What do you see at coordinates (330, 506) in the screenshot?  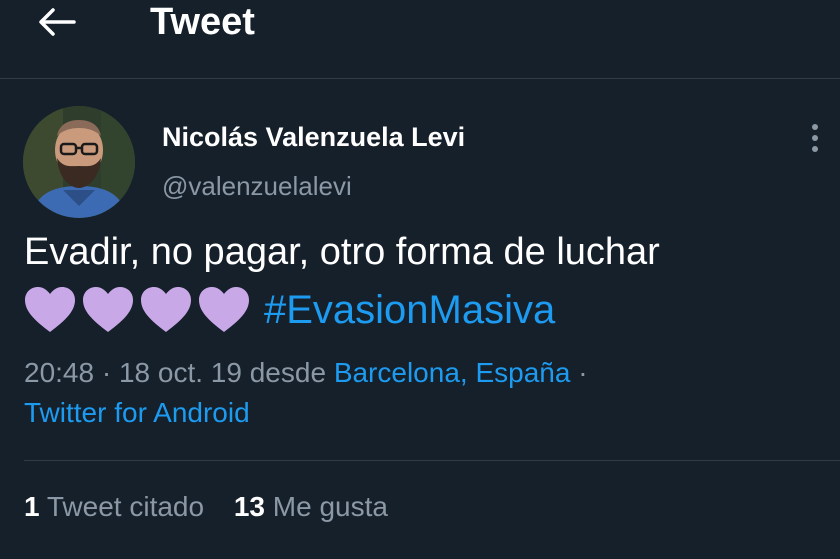 I see `likes-label: Me gusta` at bounding box center [330, 506].